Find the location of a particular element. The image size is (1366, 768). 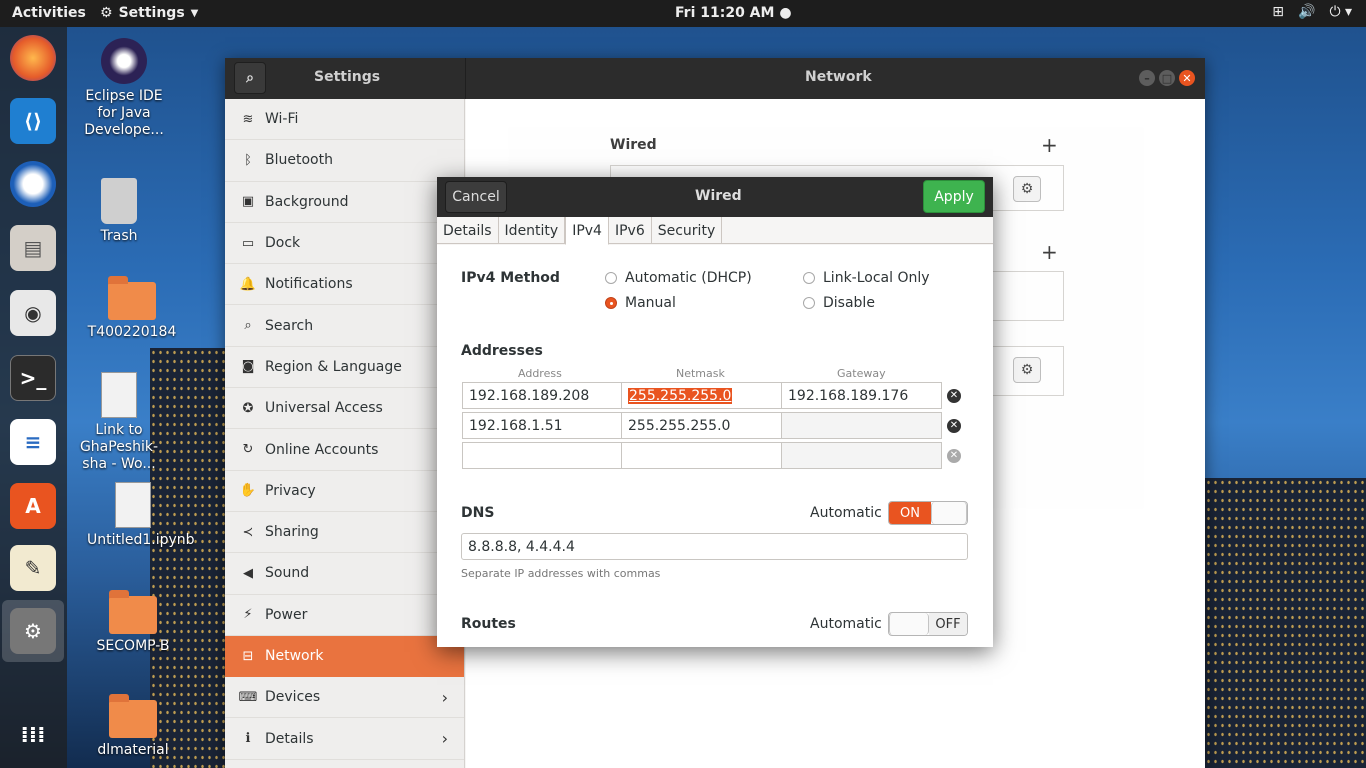

maximize-button: □ is located at coordinates (1167, 78).